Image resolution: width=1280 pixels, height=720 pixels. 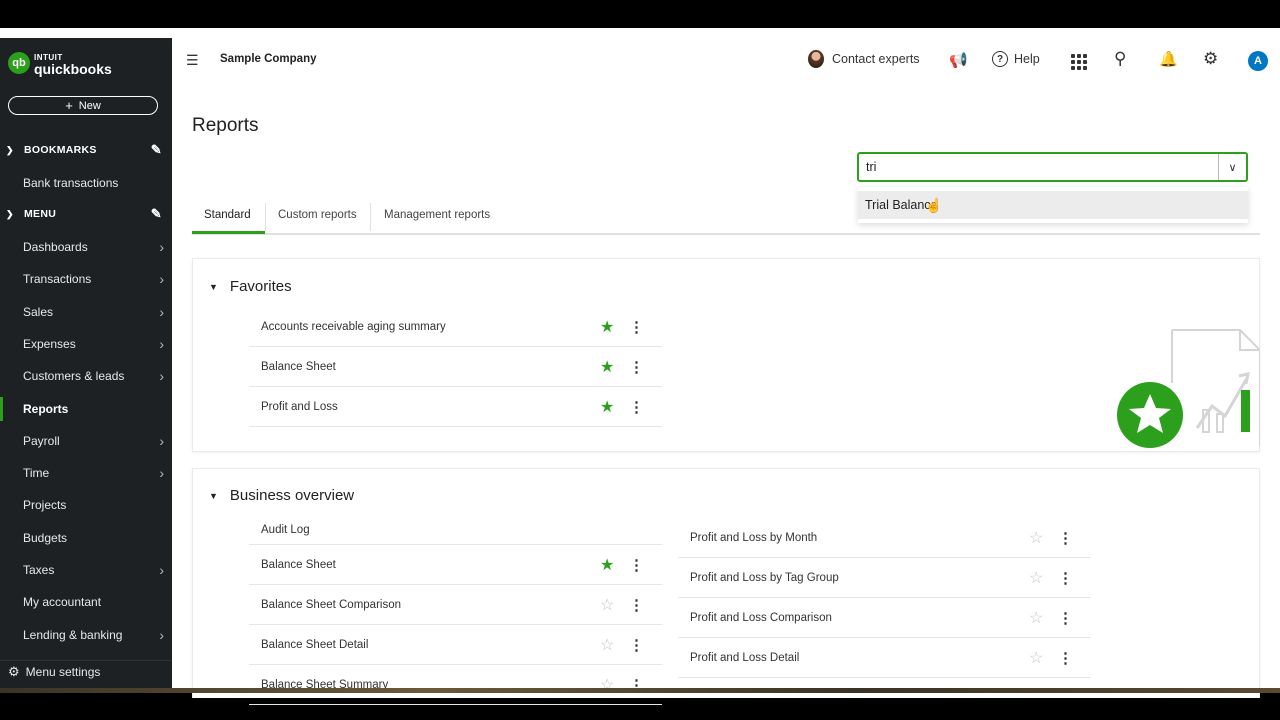 What do you see at coordinates (86, 183) in the screenshot?
I see `sidebar-item-bank-transactions: Bank transactions` at bounding box center [86, 183].